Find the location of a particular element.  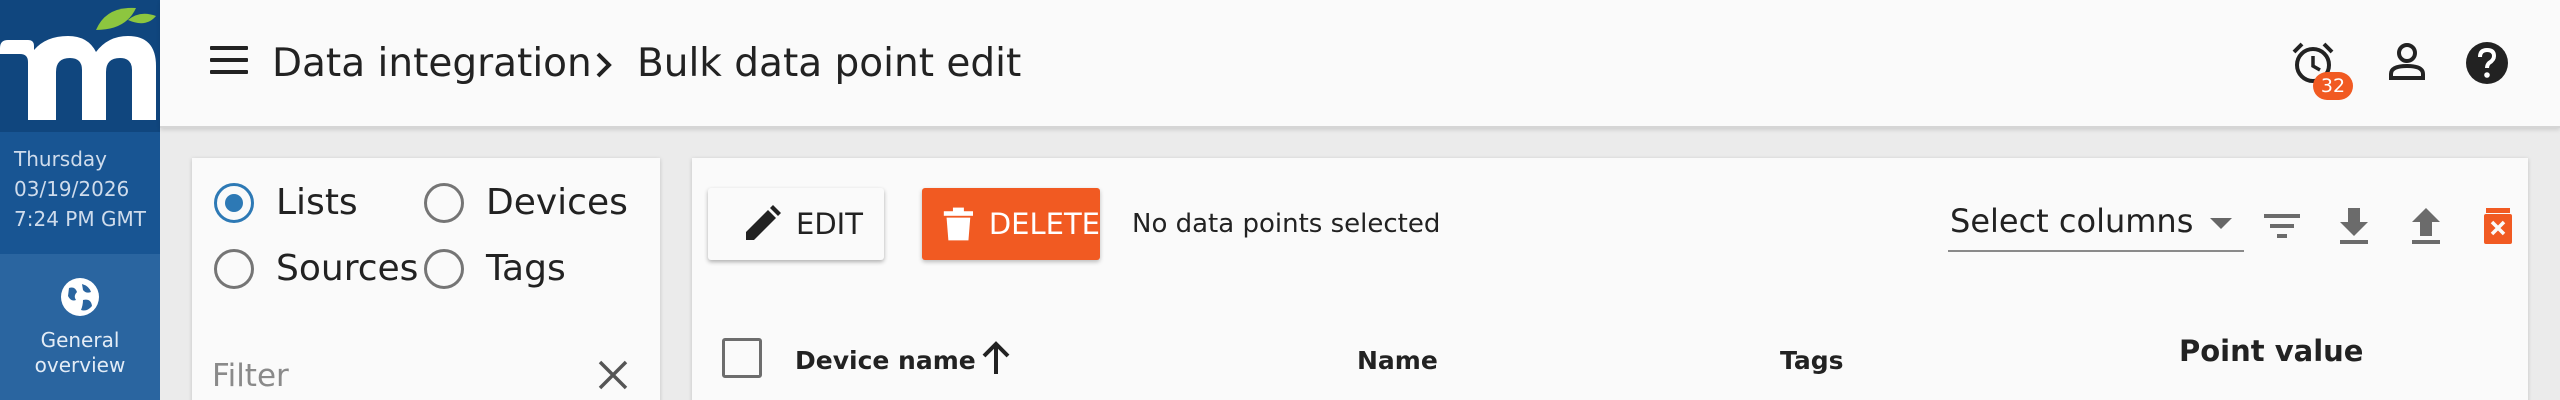

help-icon is located at coordinates (2487, 63).